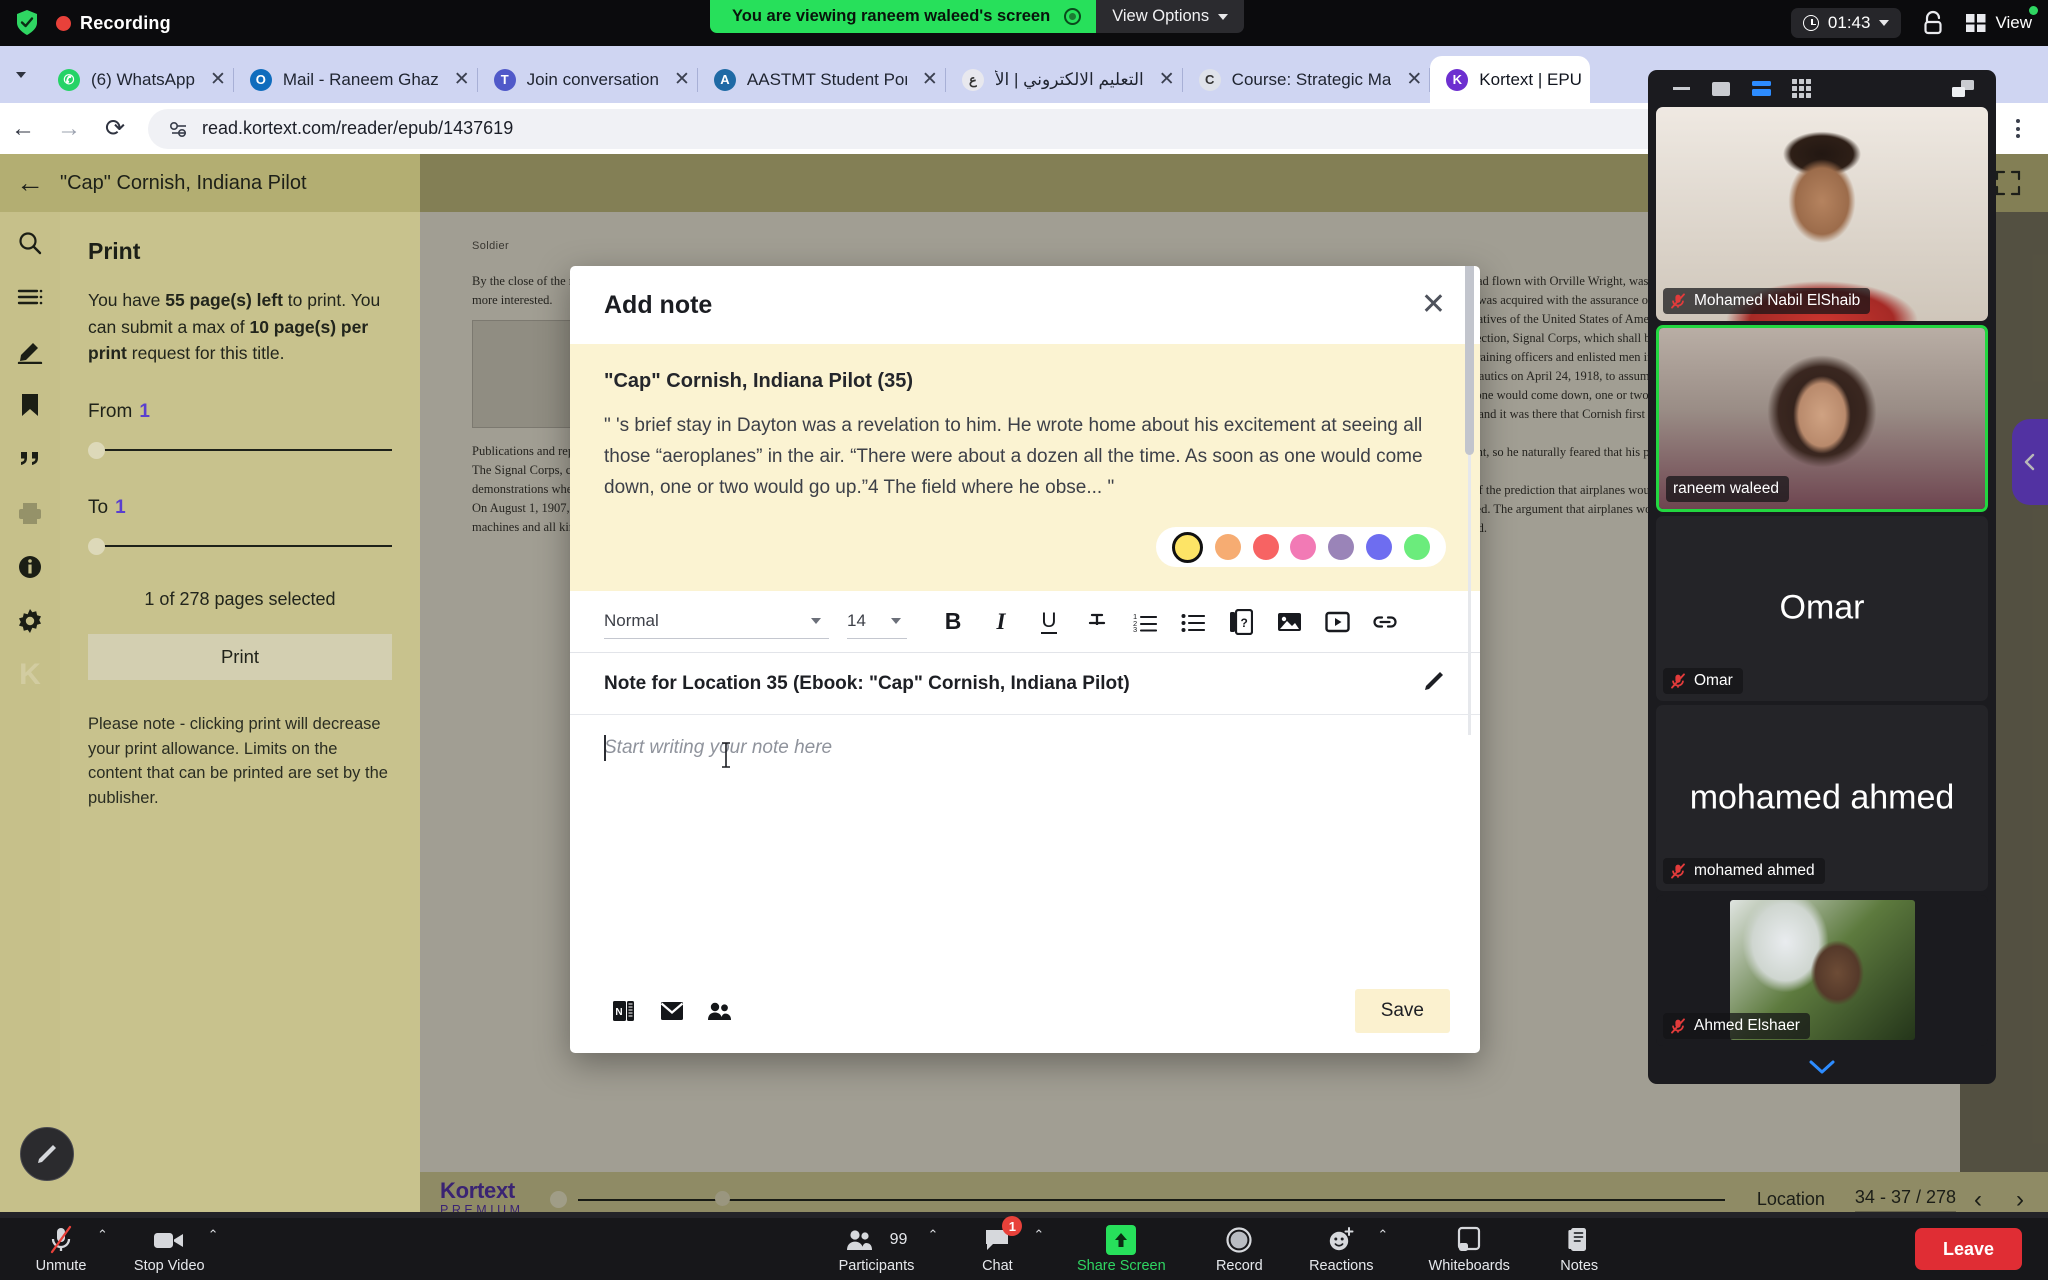  Describe the element at coordinates (2018, 129) in the screenshot. I see `browser-menu-button` at that location.